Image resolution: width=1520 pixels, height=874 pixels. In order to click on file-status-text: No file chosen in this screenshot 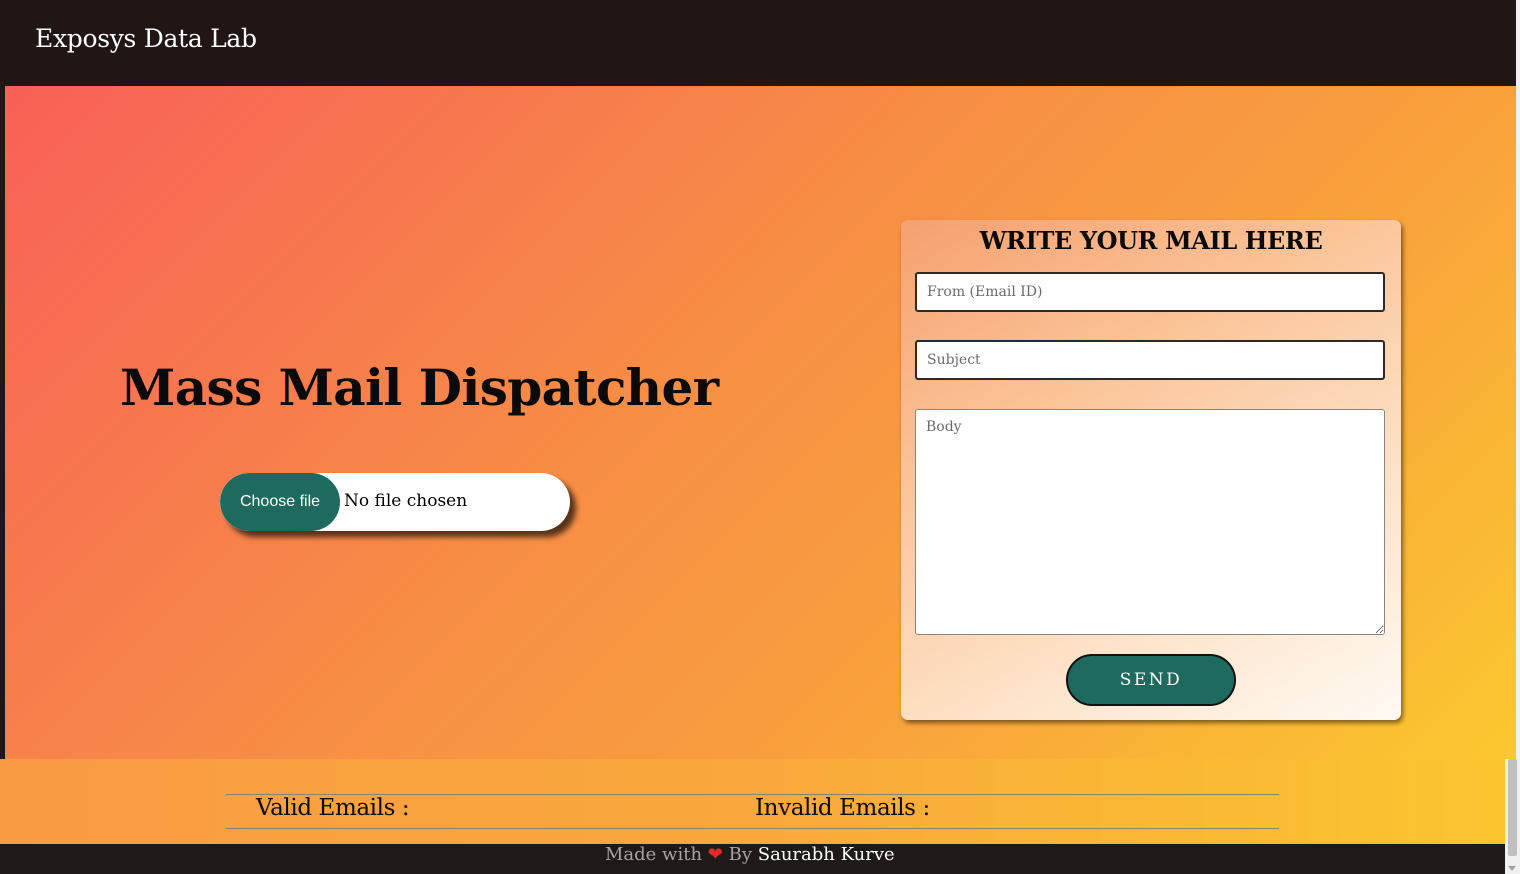, I will do `click(406, 501)`.